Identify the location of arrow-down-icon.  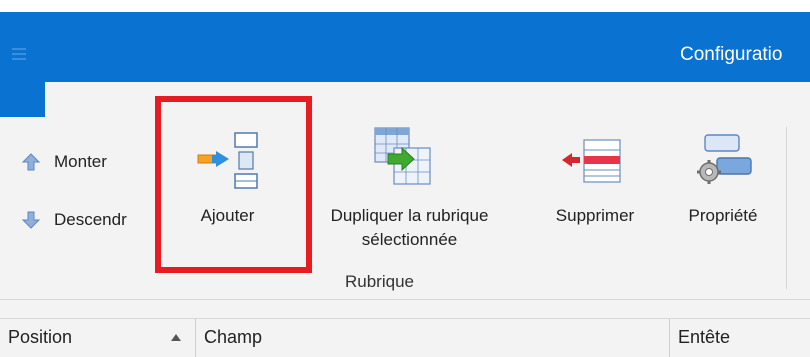
(31, 220).